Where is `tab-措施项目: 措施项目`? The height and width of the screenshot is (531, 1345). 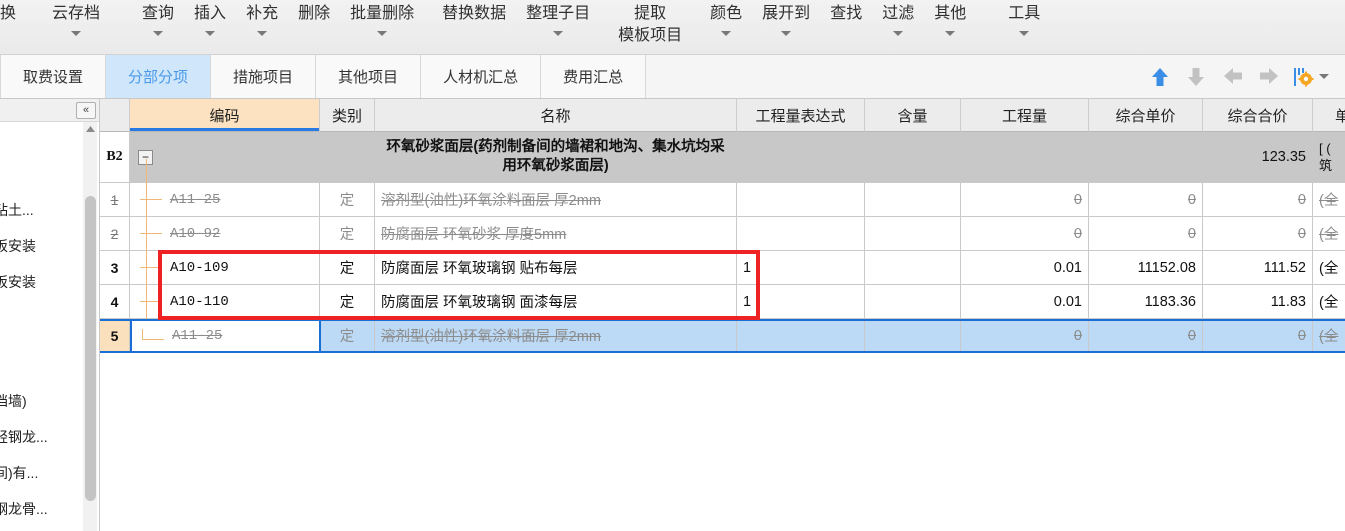
tab-措施项目: 措施项目 is located at coordinates (264, 76).